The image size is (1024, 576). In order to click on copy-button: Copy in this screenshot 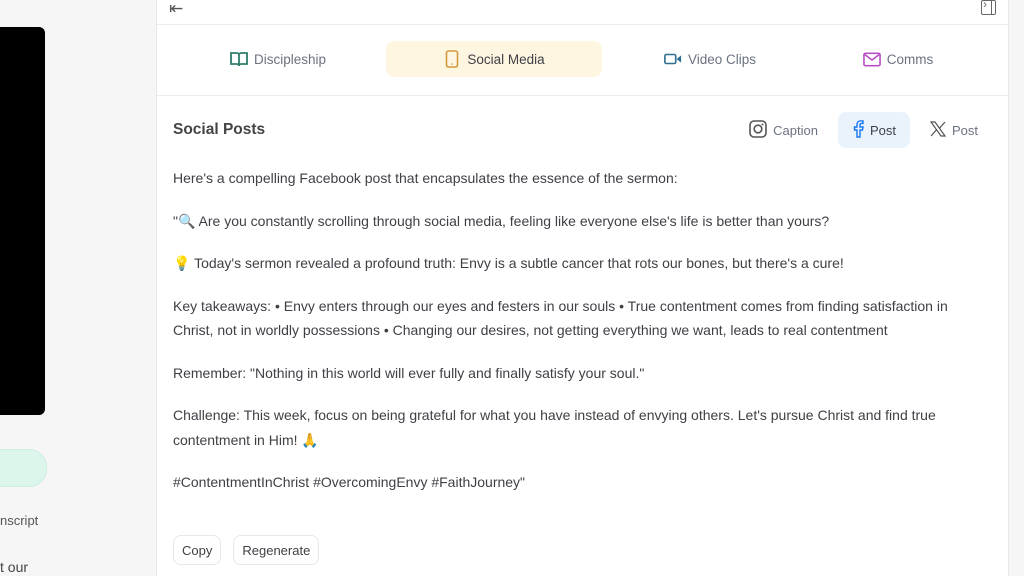, I will do `click(197, 550)`.